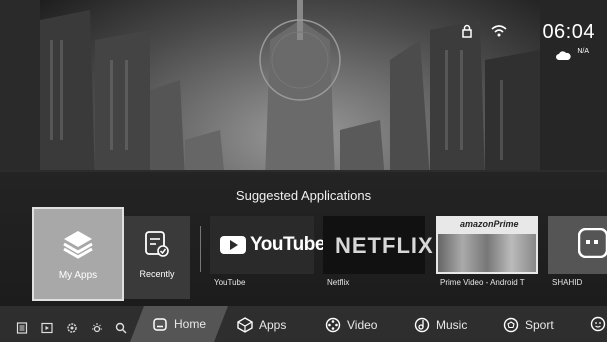 This screenshot has width=607, height=342. What do you see at coordinates (160, 324) in the screenshot?
I see `home-icon` at bounding box center [160, 324].